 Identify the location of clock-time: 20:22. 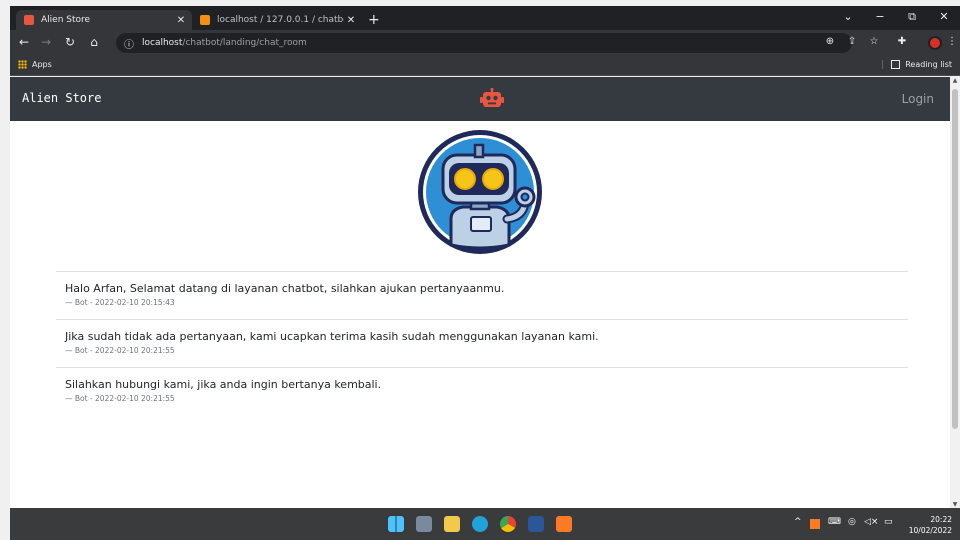
(941, 519).